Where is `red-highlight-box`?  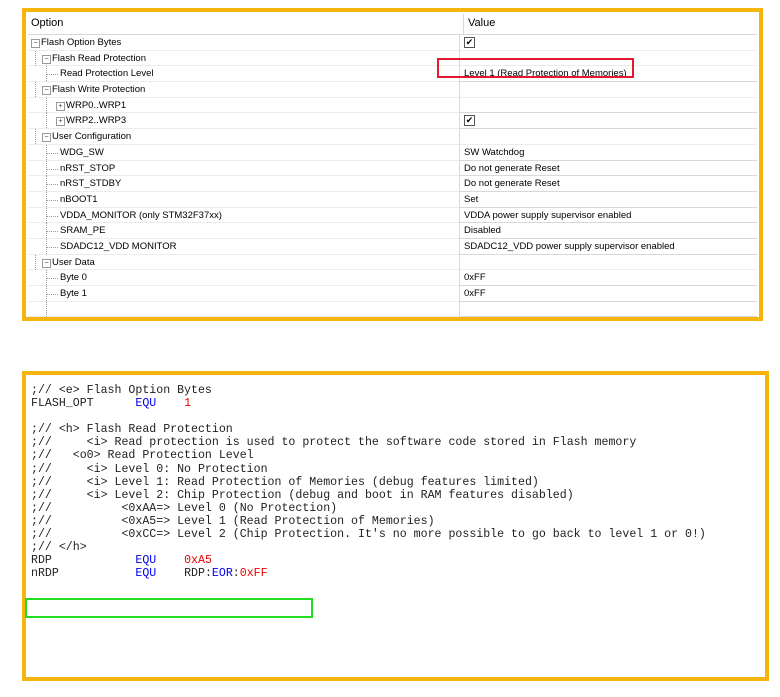
red-highlight-box is located at coordinates (535, 68).